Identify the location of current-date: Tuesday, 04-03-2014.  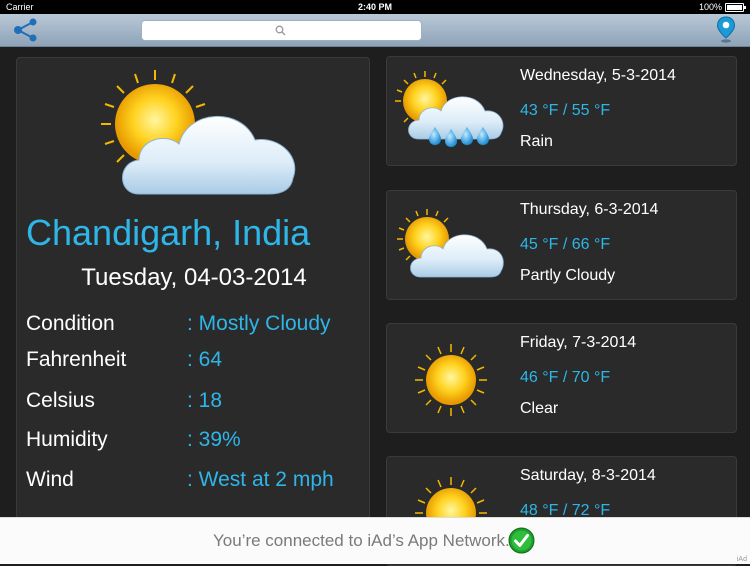
(194, 277).